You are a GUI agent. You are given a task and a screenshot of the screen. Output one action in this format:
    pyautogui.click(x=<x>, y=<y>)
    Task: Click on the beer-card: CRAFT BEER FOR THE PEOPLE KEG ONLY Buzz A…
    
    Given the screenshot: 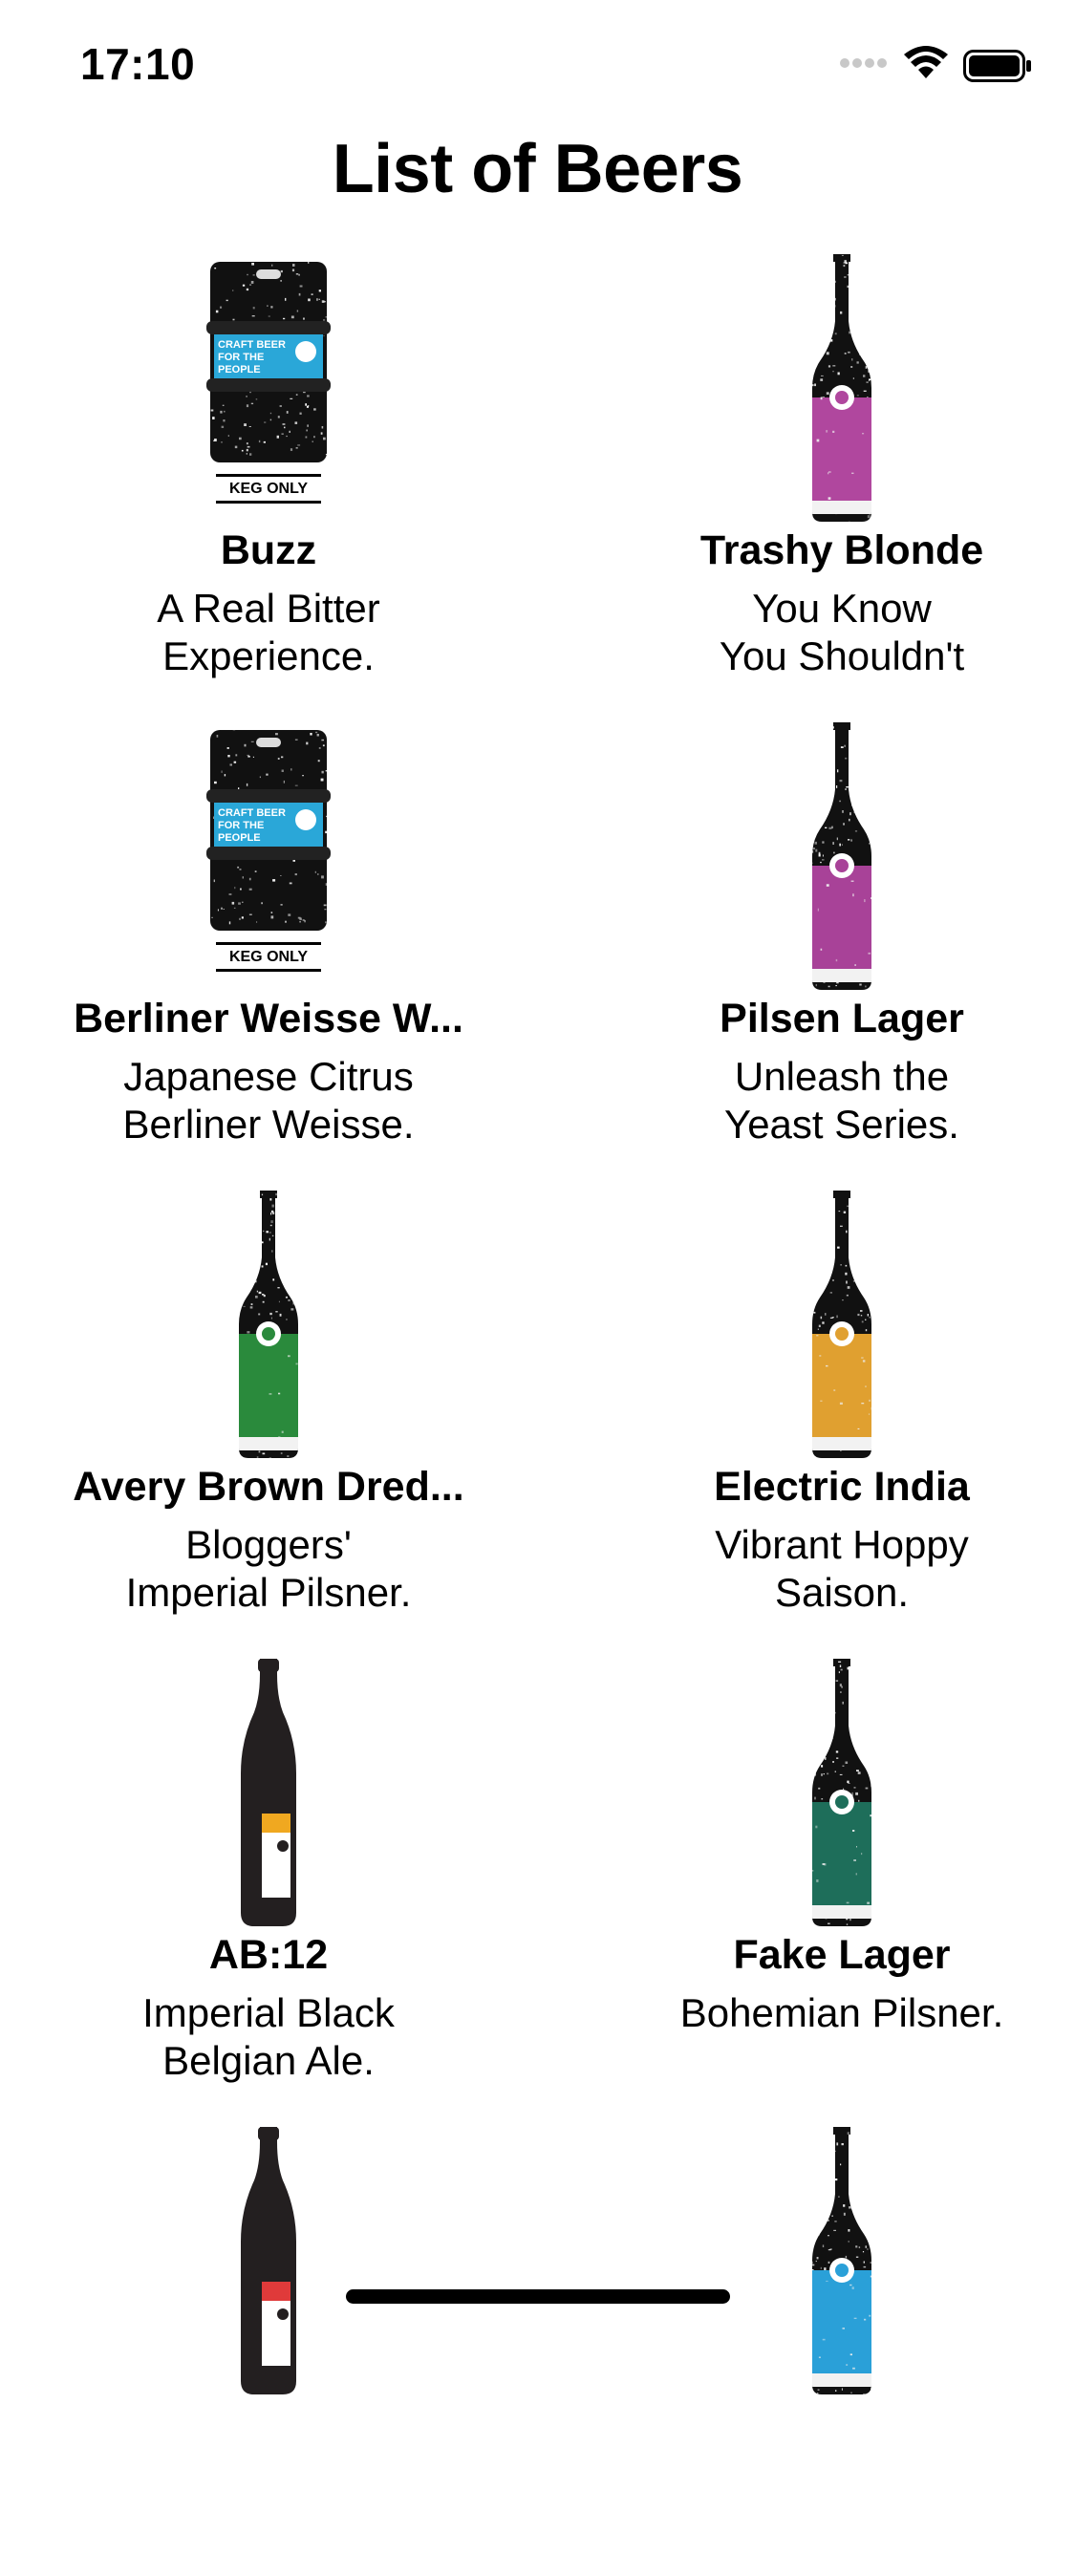 What is the action you would take?
    pyautogui.click(x=268, y=476)
    